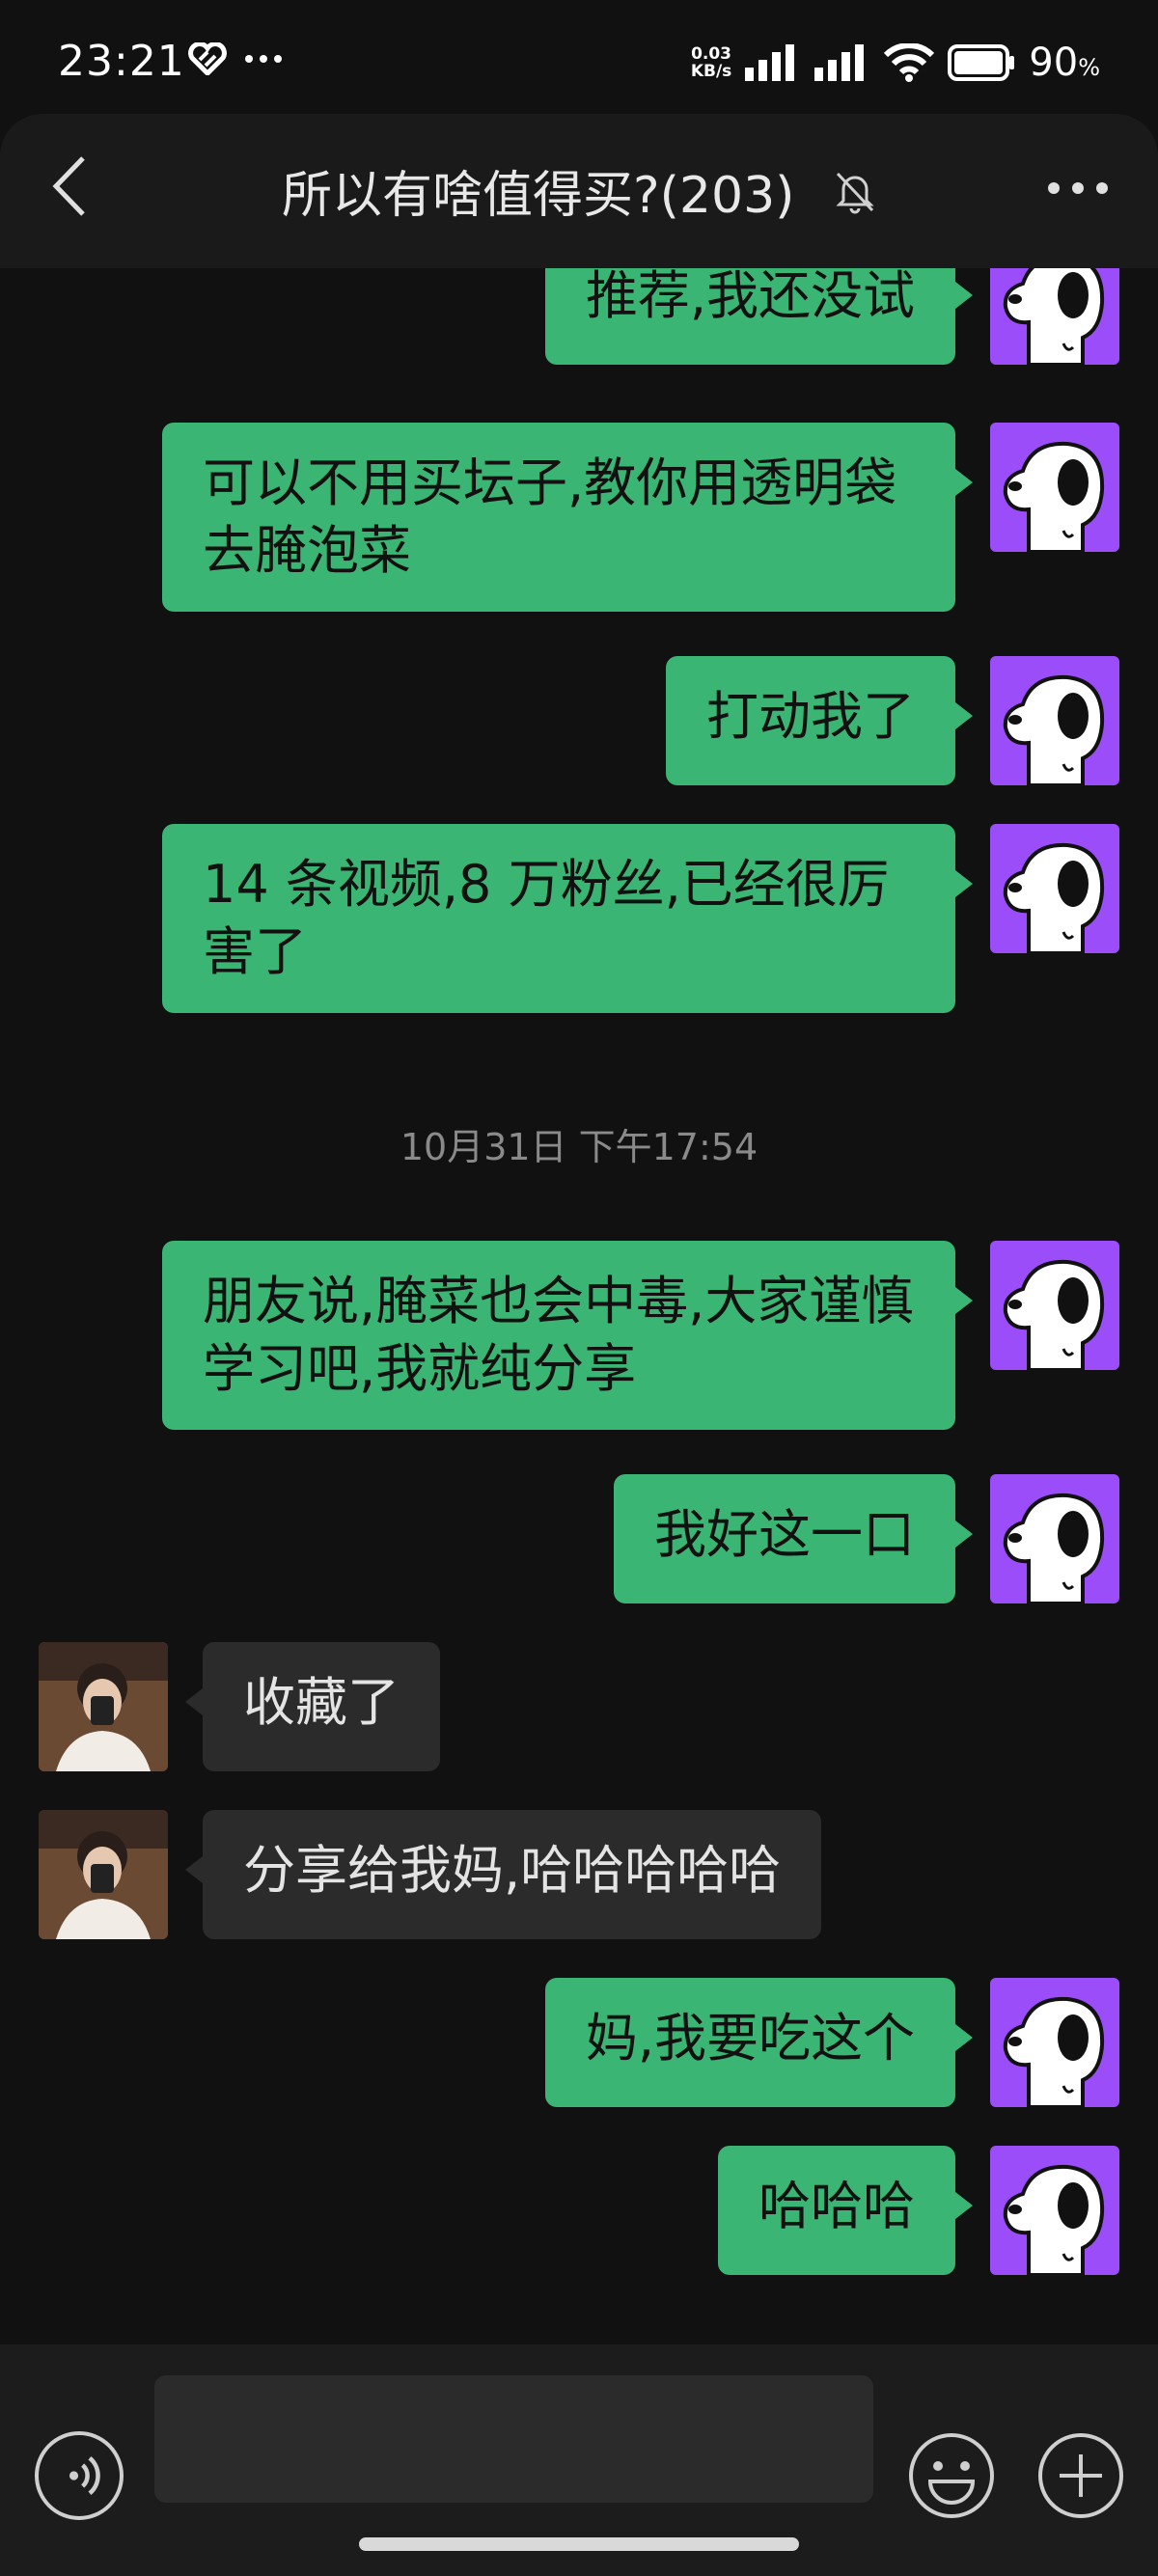 This screenshot has width=1158, height=2576. Describe the element at coordinates (79, 2476) in the screenshot. I see `voice-icon` at that location.